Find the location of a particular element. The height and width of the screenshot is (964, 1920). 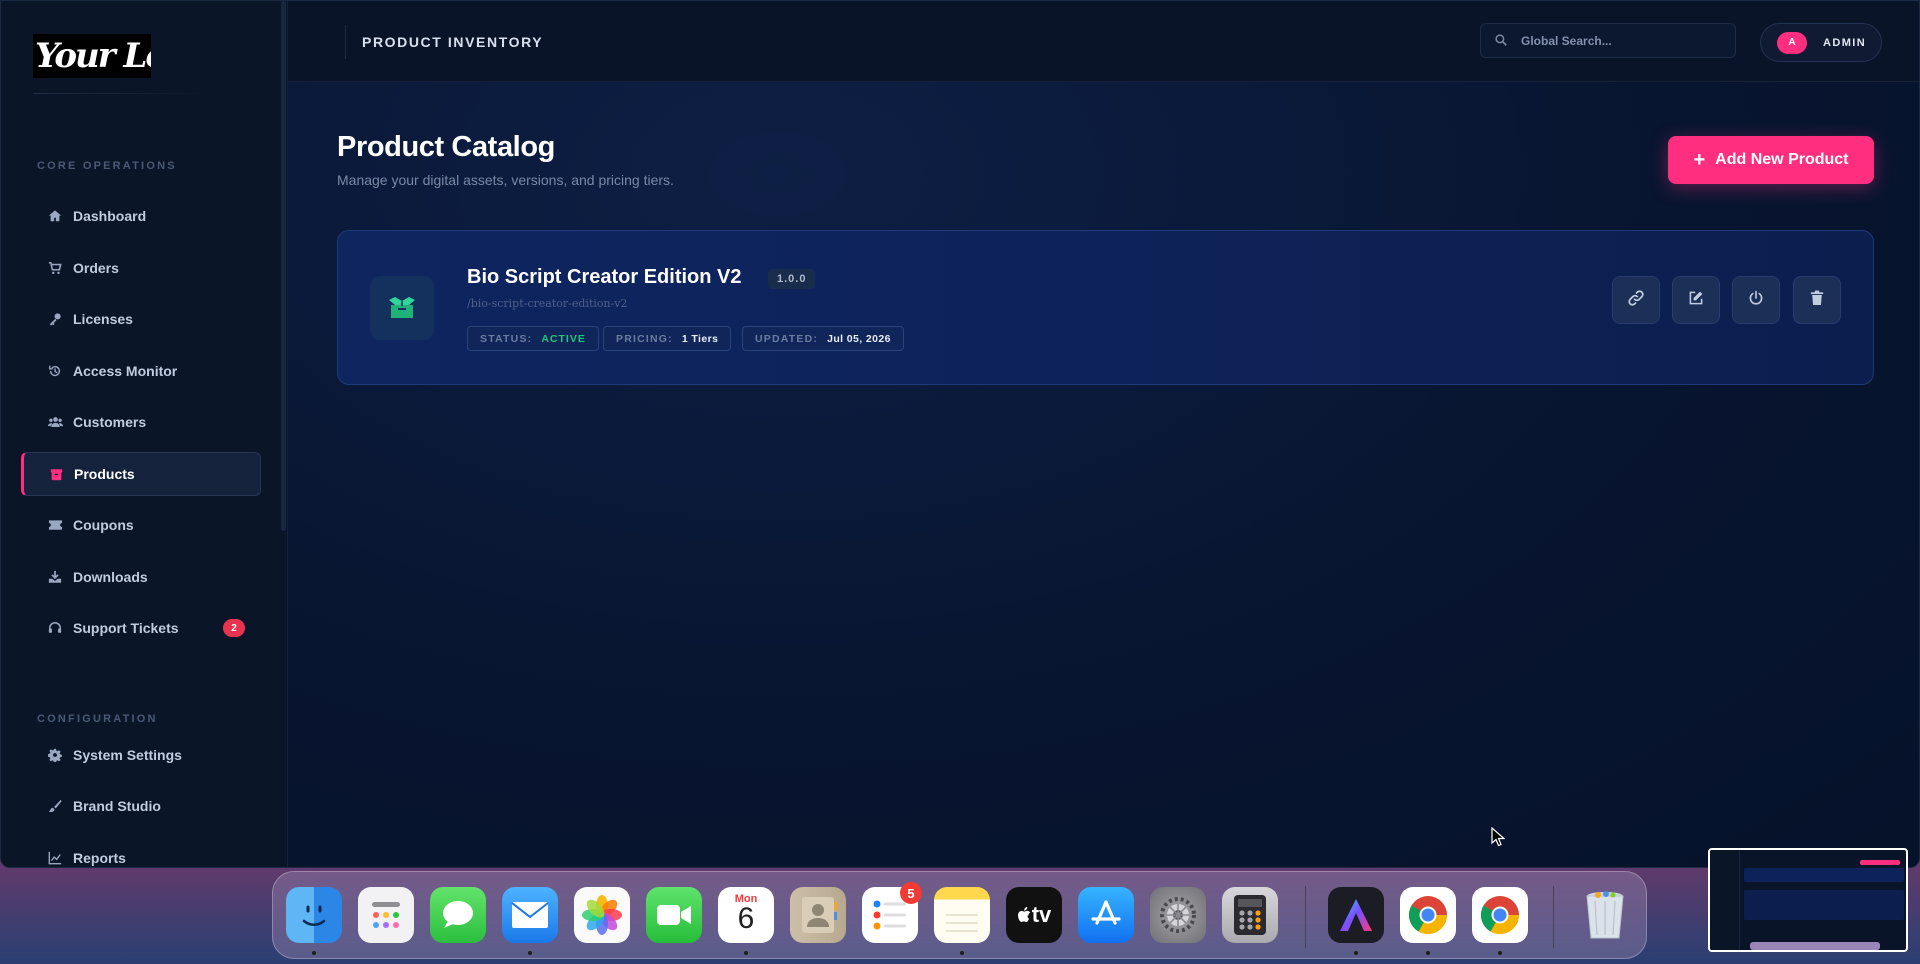

status-pill: STATUS: ACTIVE is located at coordinates (533, 338).